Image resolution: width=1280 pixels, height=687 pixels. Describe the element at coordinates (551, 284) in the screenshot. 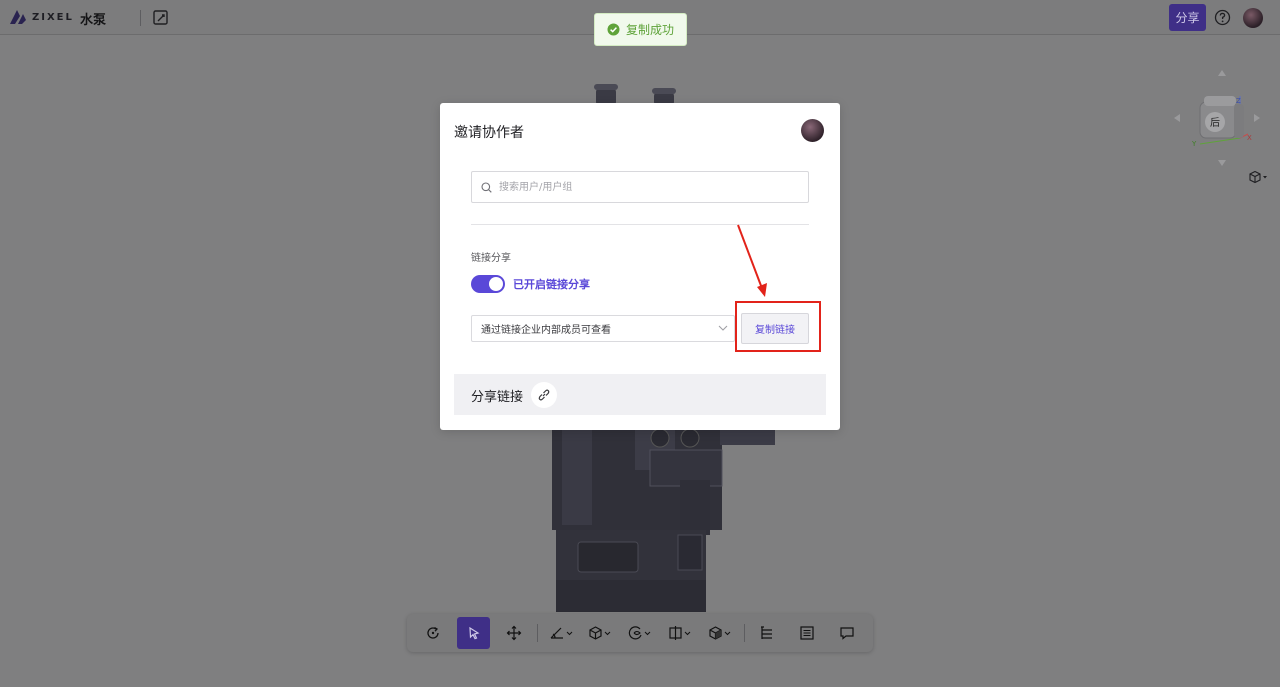

I see `link-share-status: 已开启链接分享` at that location.